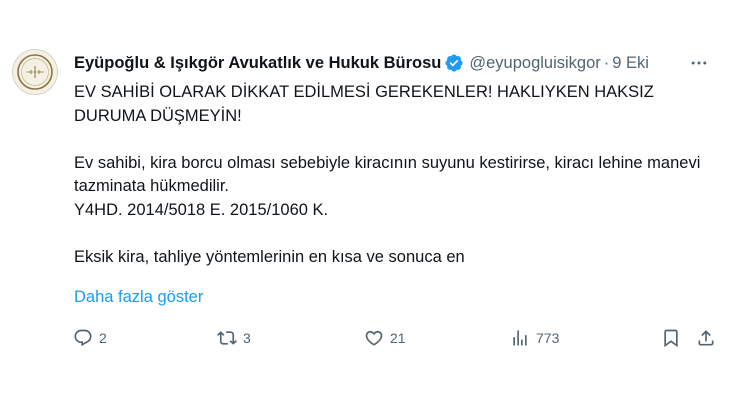  I want to click on reply-count: 2, so click(103, 338).